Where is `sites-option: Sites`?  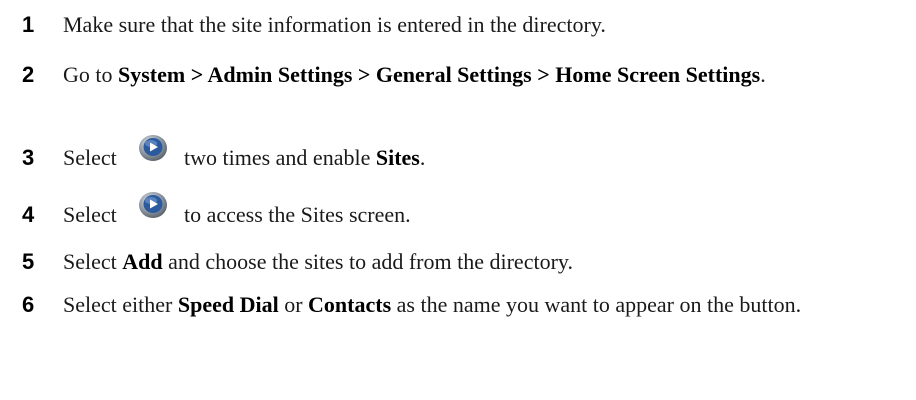
sites-option: Sites is located at coordinates (397, 157).